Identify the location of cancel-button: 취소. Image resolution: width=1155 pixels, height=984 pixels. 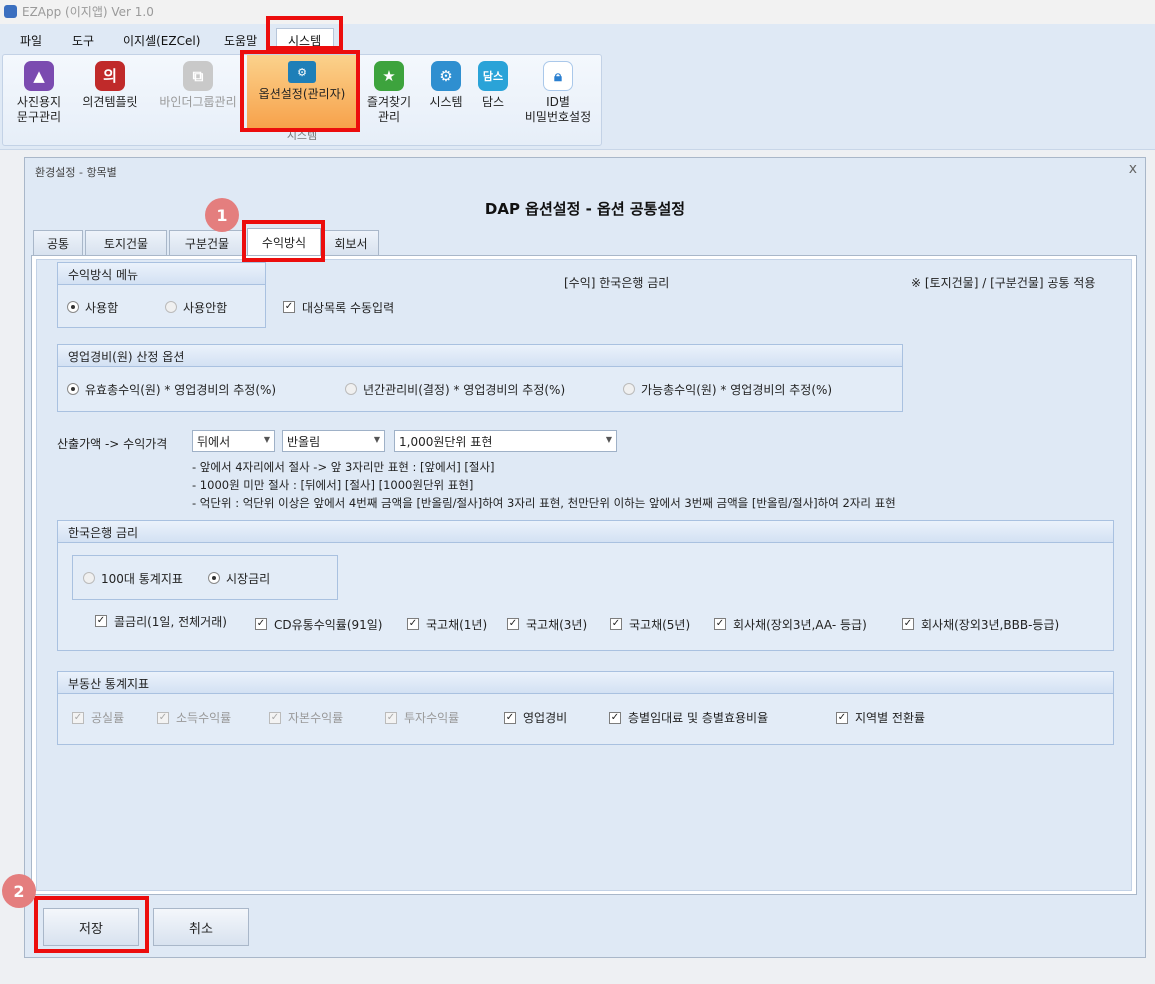
(201, 927).